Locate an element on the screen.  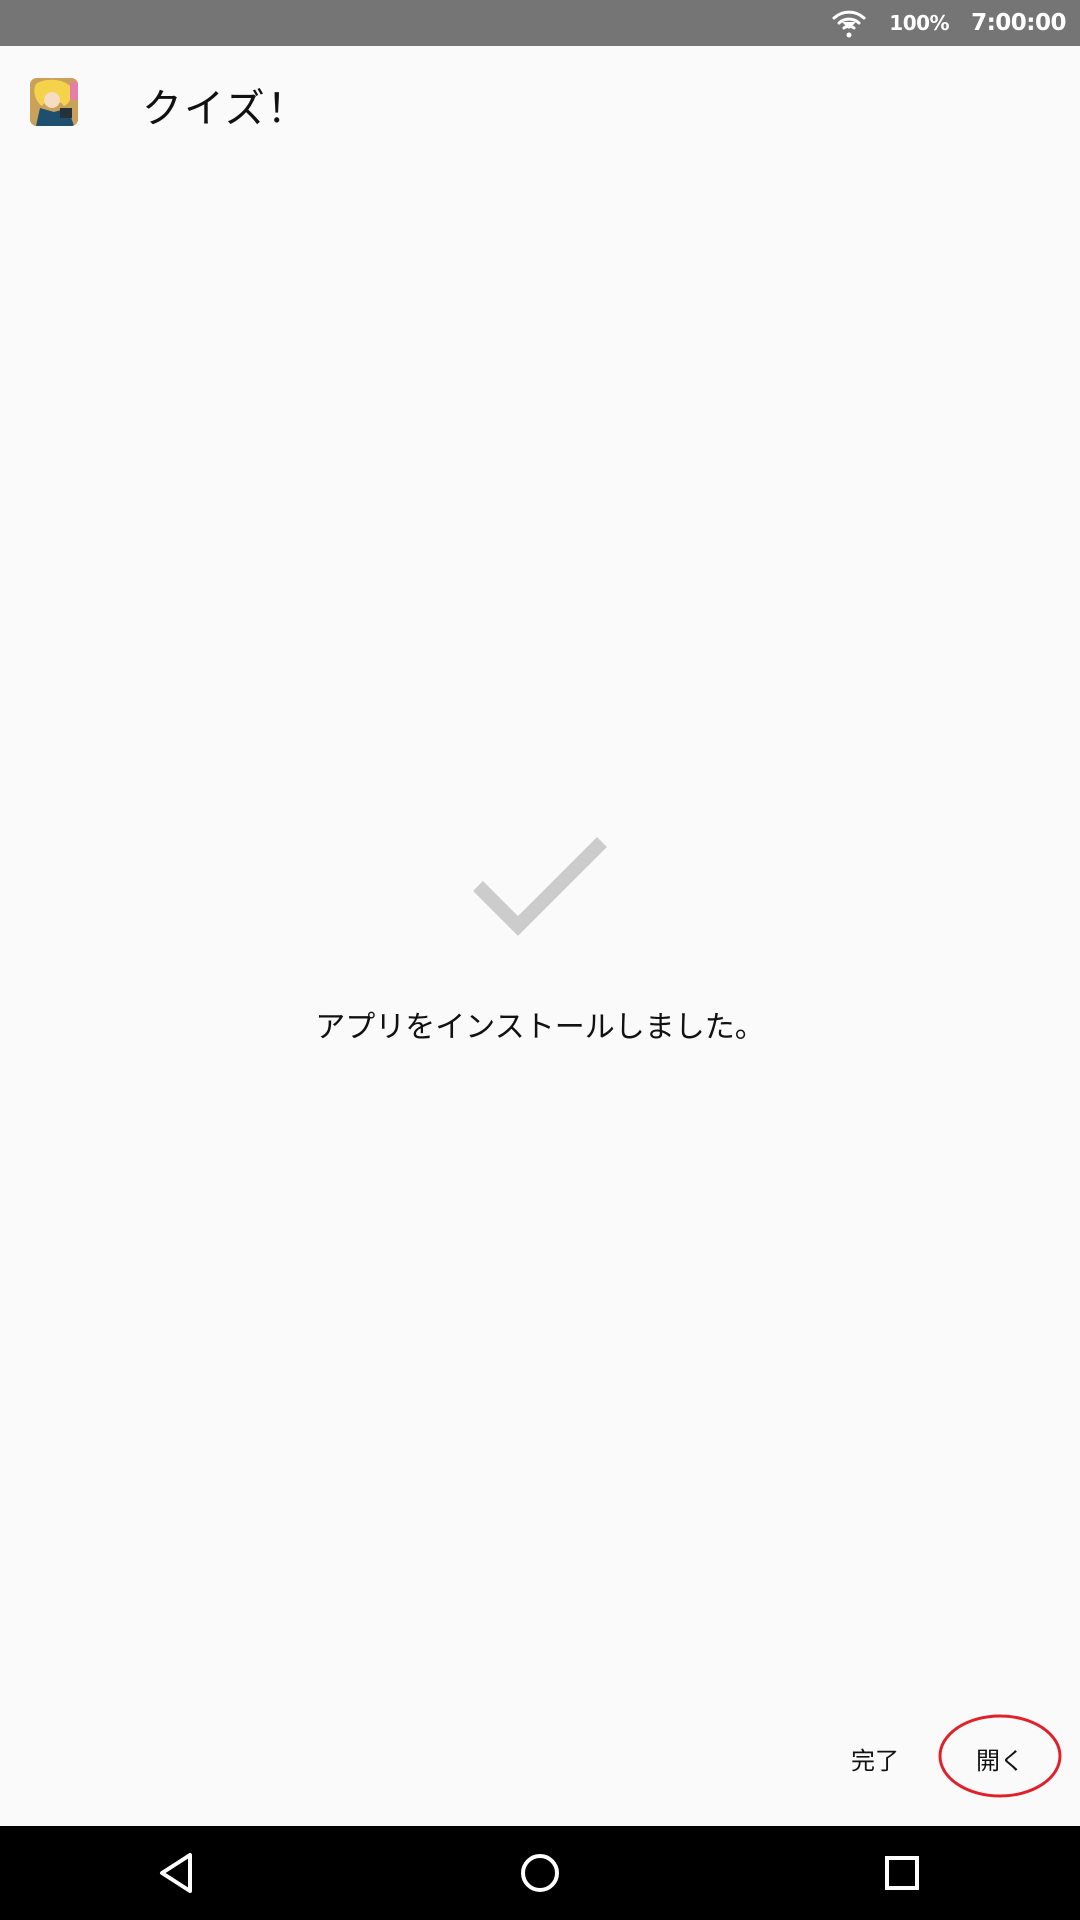
done-button: 完了 is located at coordinates (875, 1758).